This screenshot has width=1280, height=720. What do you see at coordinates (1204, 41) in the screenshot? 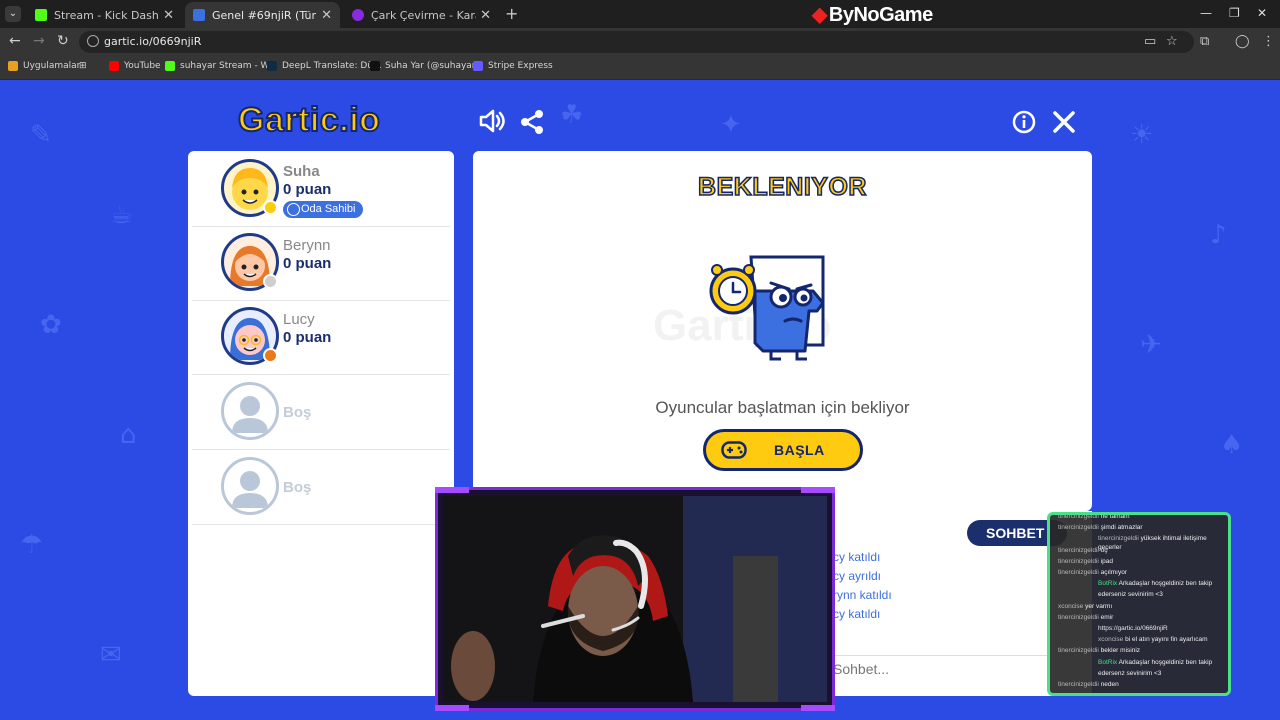
I see `extensions-icon: ⧉` at bounding box center [1204, 41].